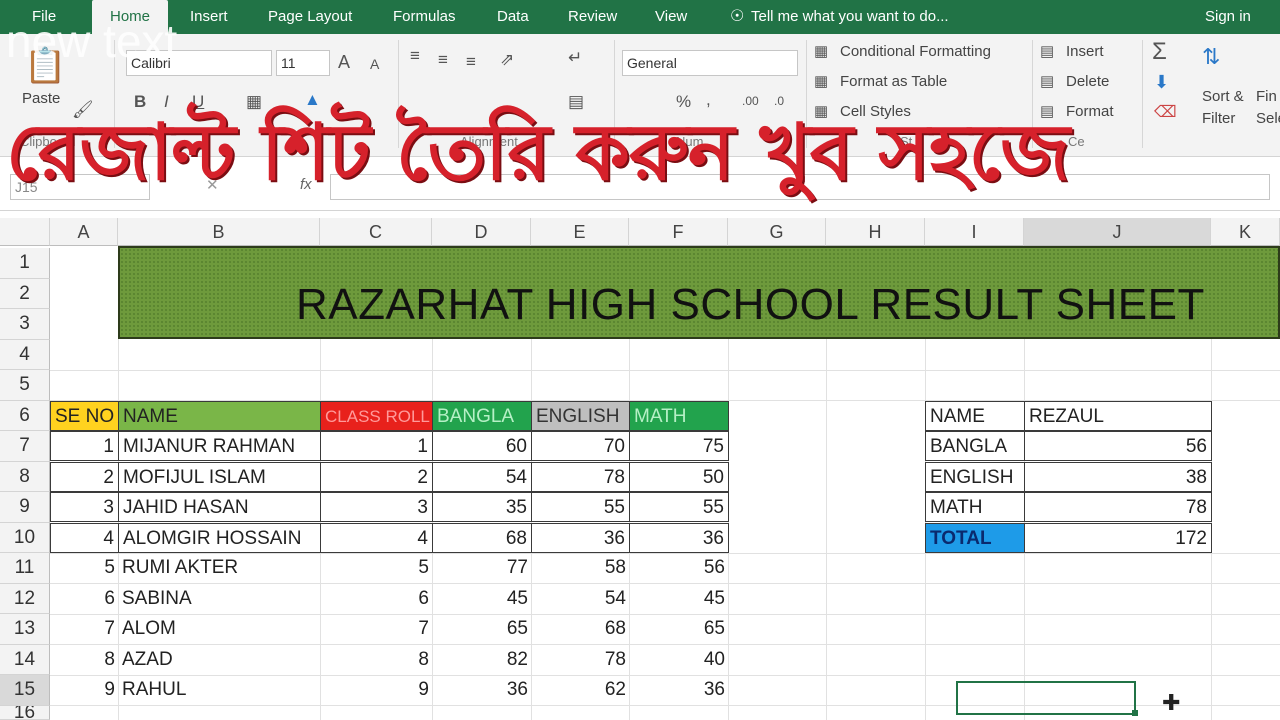 The height and width of the screenshot is (720, 1280). I want to click on lookup-bangla-value: 56, so click(1118, 446).